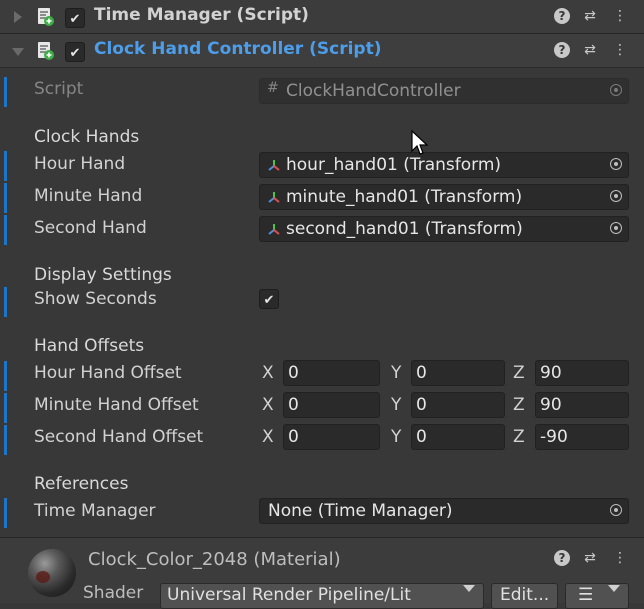 The image size is (644, 609). Describe the element at coordinates (458, 437) in the screenshot. I see `second-offset-y-input: 0` at that location.